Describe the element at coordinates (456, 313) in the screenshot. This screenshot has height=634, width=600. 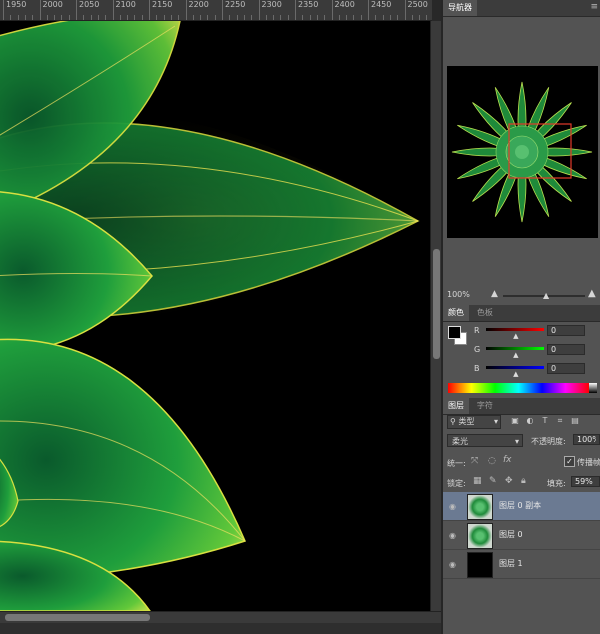
I see `tab-color: 颜色` at that location.